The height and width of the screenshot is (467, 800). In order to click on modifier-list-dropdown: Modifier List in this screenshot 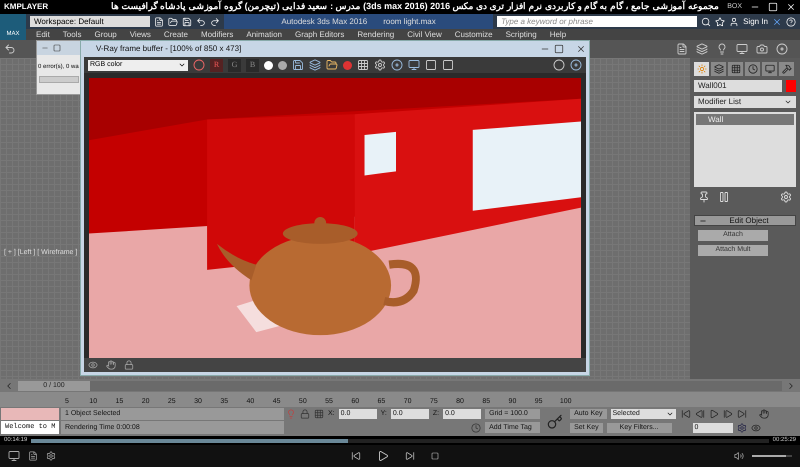, I will do `click(745, 102)`.